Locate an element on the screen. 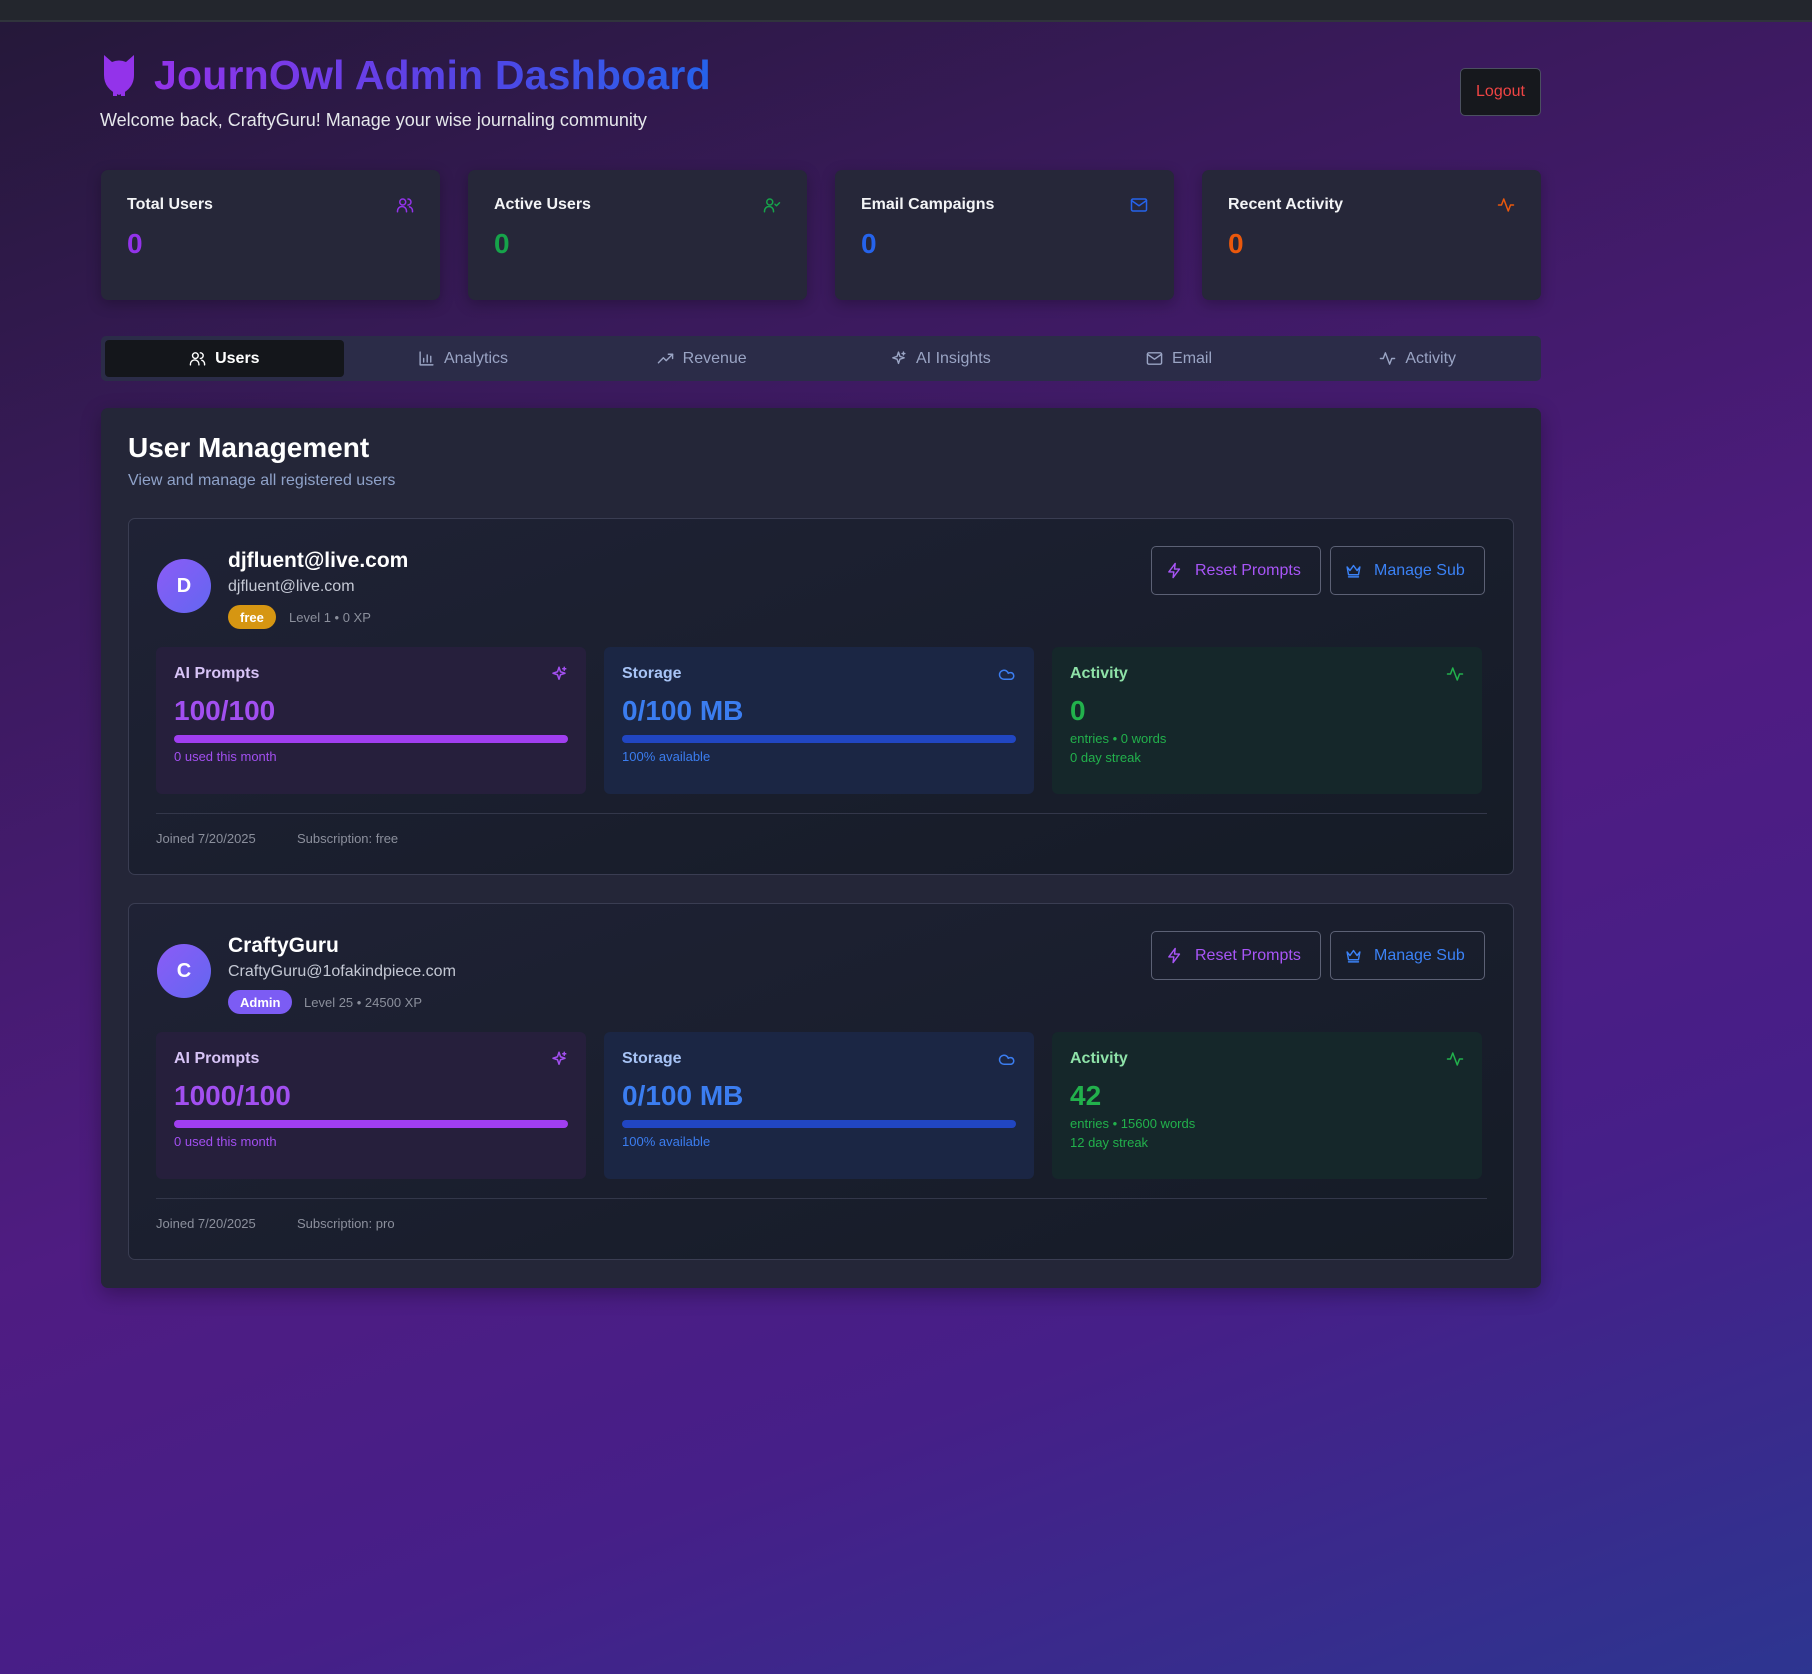 This screenshot has width=1812, height=1674. user-level: Level 1 • 0 XP is located at coordinates (330, 617).